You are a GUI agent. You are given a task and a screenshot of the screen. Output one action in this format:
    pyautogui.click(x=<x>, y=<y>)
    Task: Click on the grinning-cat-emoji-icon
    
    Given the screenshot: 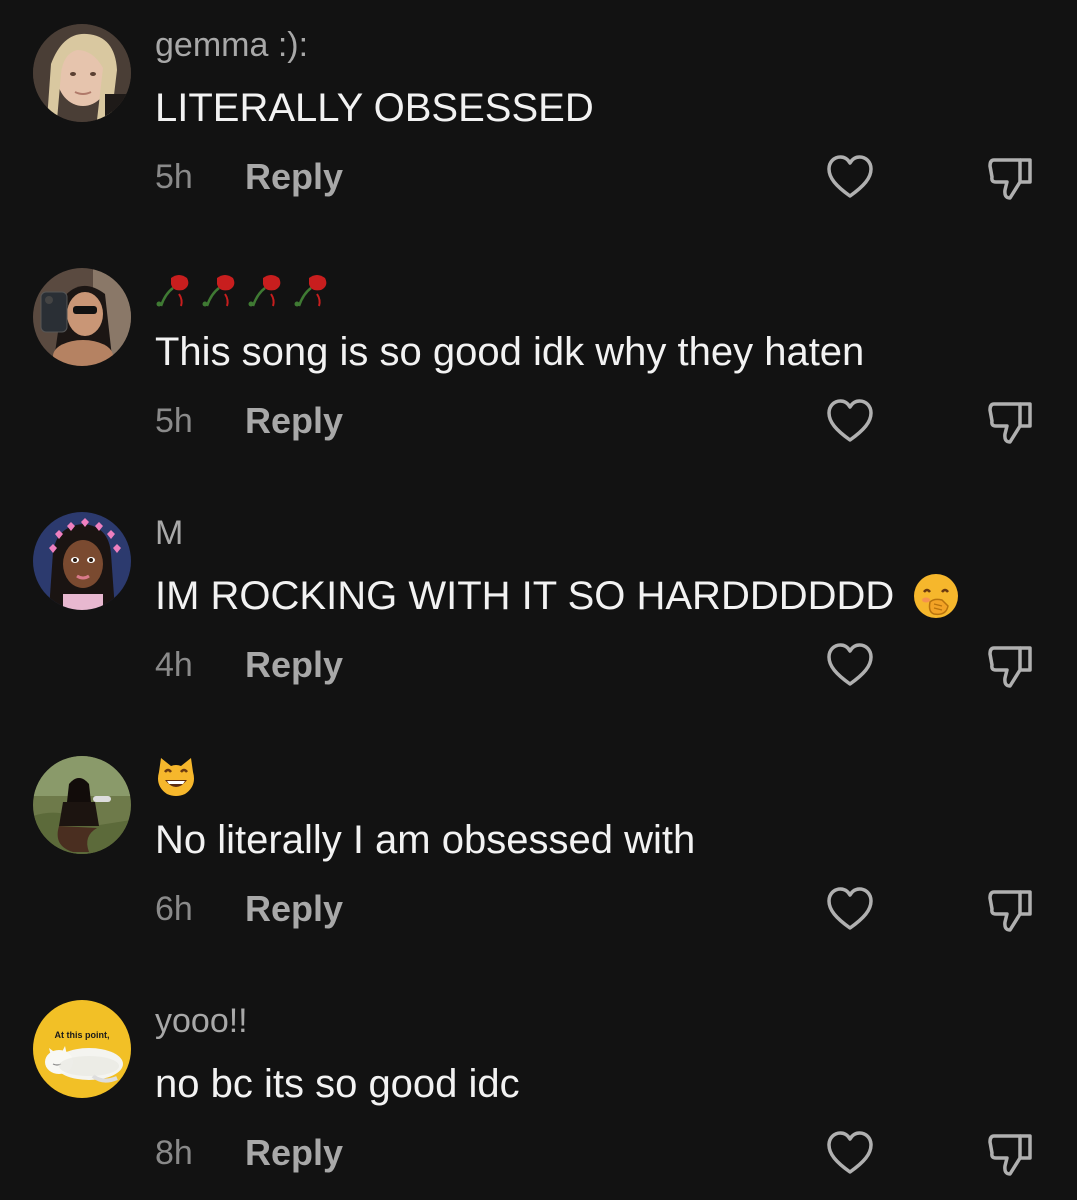 What is the action you would take?
    pyautogui.click(x=176, y=782)
    